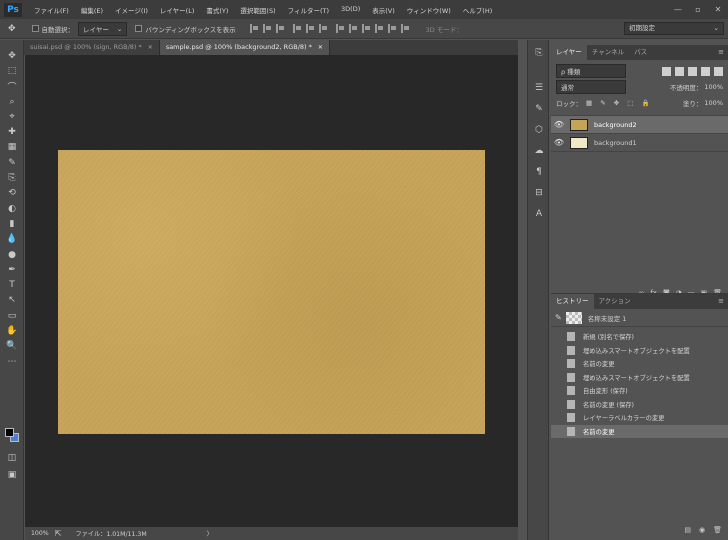  I want to click on blend-mode-dropdown: 通常, so click(591, 87).